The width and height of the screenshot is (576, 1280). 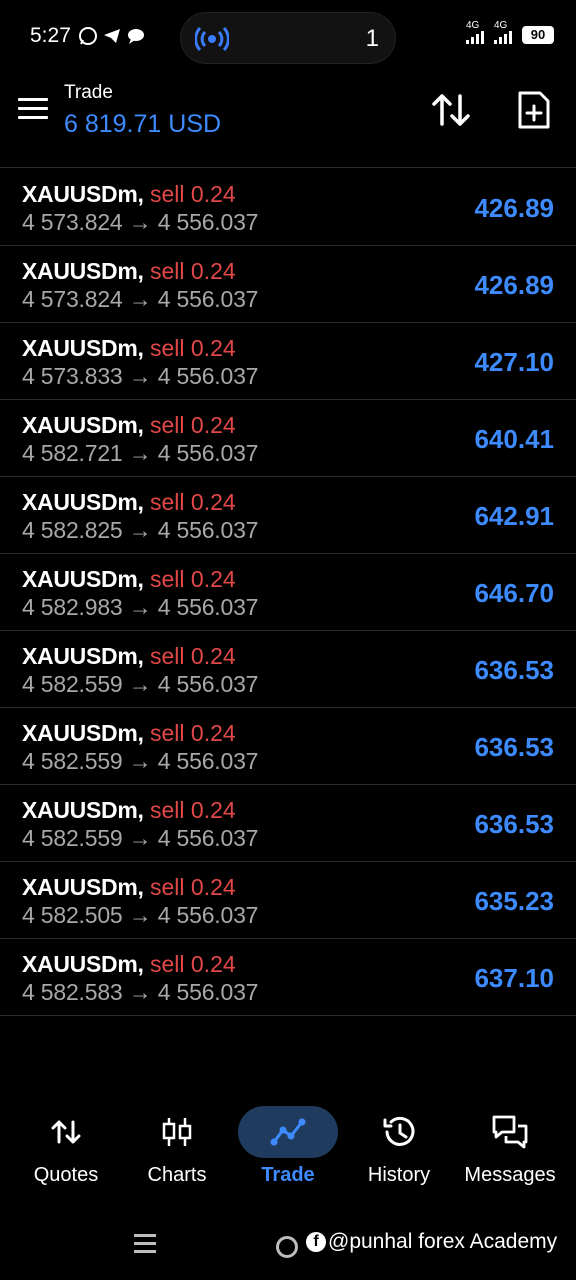 I want to click on network-type-sim1: 4G, so click(x=473, y=25).